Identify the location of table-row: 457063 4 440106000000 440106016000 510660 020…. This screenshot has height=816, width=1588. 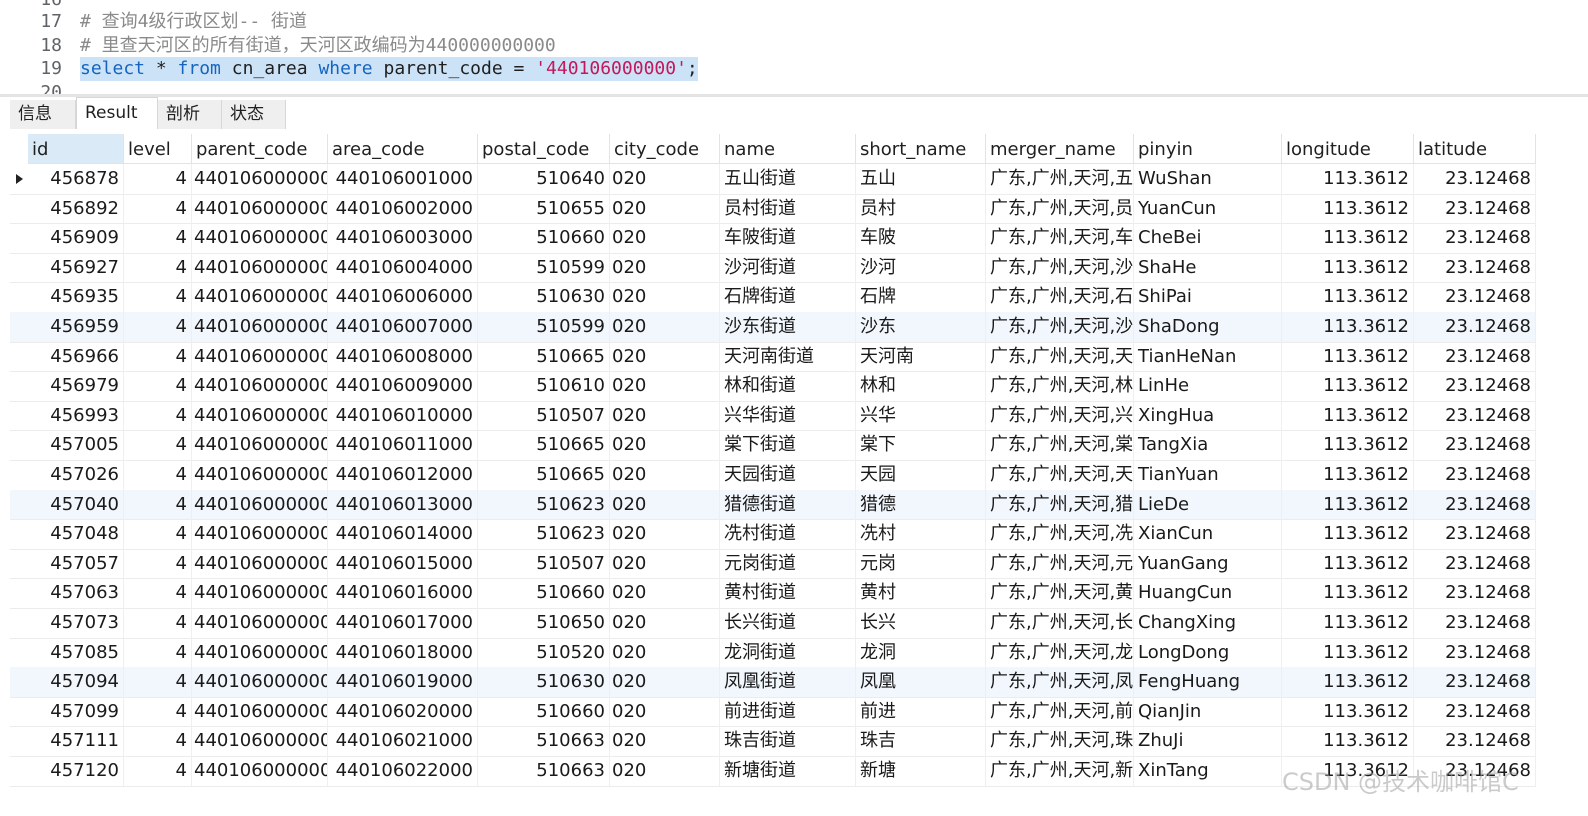
(773, 593).